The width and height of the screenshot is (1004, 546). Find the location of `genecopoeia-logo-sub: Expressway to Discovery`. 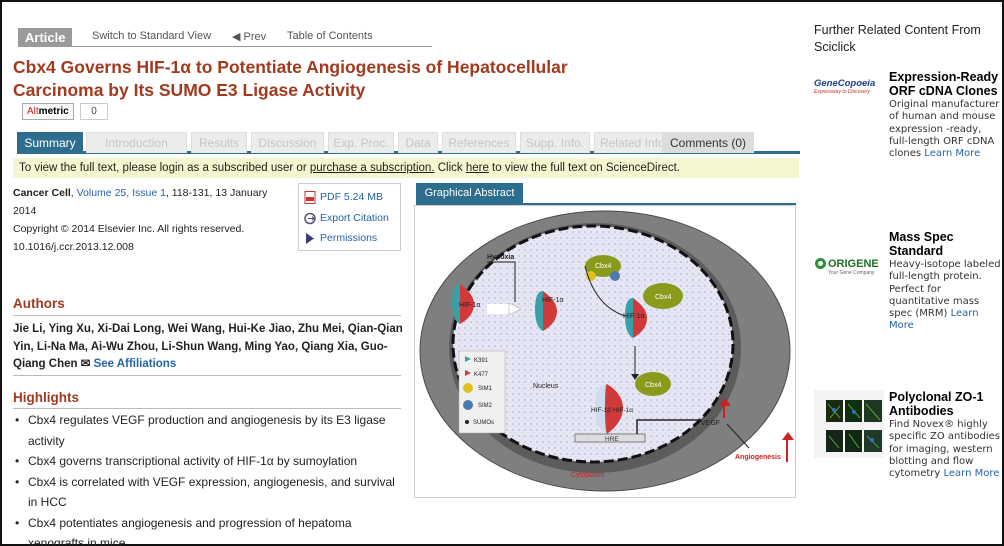

genecopoeia-logo-sub: Expressway to Discovery is located at coordinates (842, 92).